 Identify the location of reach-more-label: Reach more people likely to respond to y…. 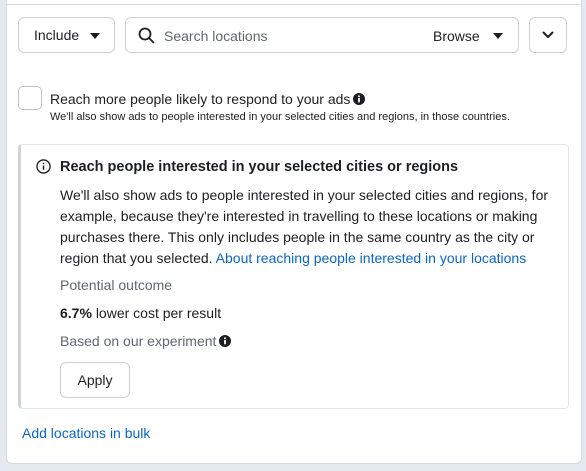
(208, 99).